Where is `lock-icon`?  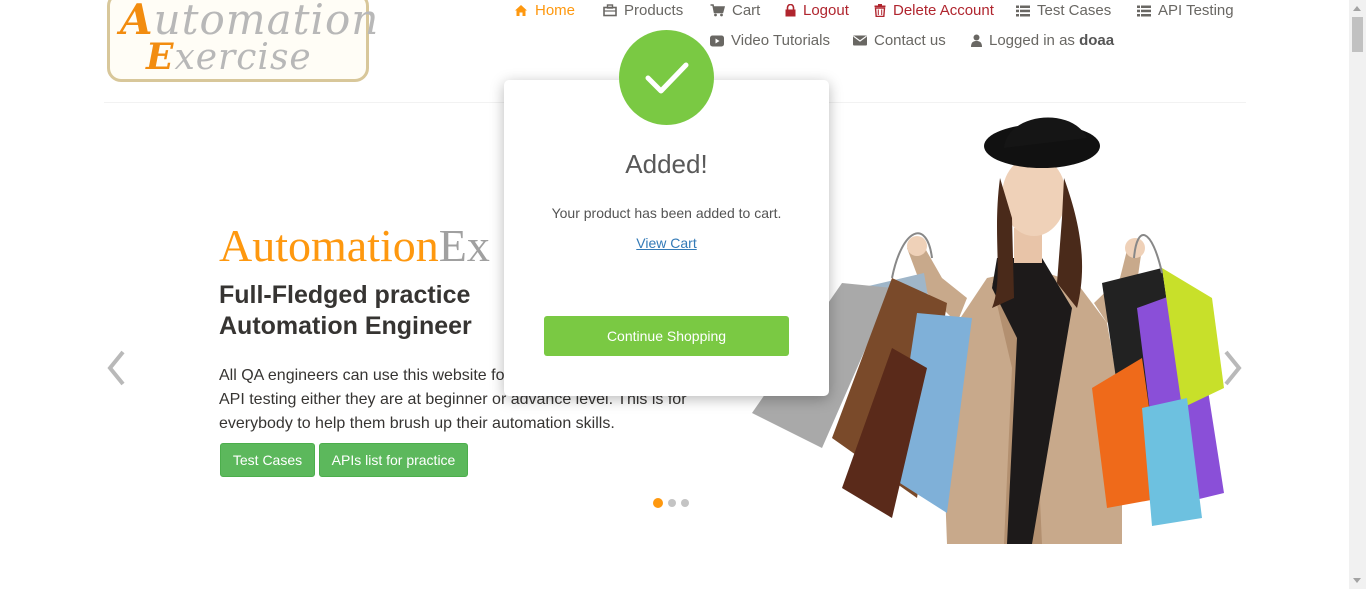
lock-icon is located at coordinates (790, 10).